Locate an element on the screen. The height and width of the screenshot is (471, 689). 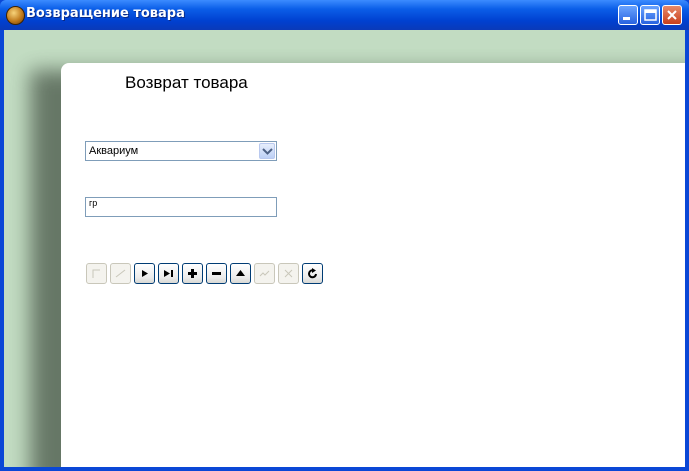
minus-icon is located at coordinates (216, 273).